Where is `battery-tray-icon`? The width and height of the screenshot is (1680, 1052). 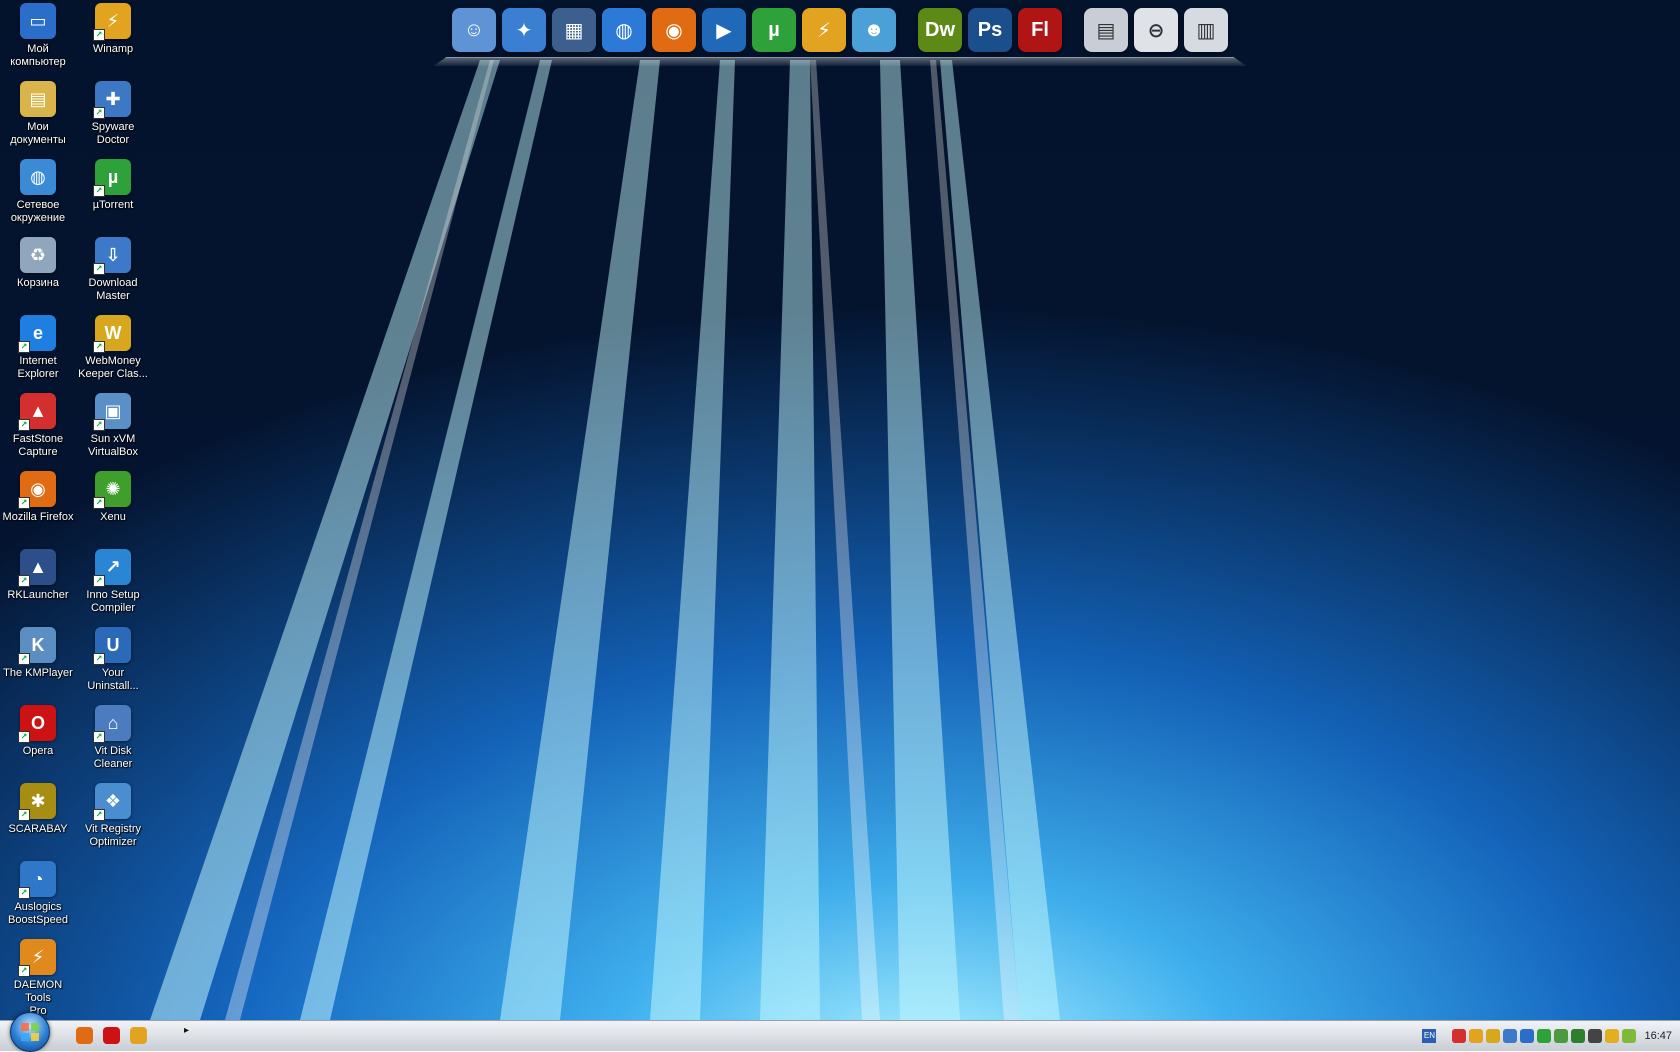
battery-tray-icon is located at coordinates (1629, 1036).